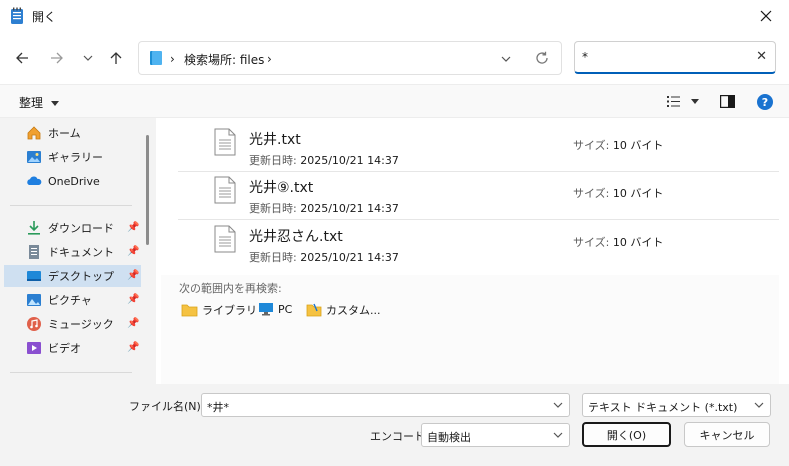 The width and height of the screenshot is (789, 466). I want to click on filetype-value: テキスト ドキュメント (*.txt), so click(663, 407).